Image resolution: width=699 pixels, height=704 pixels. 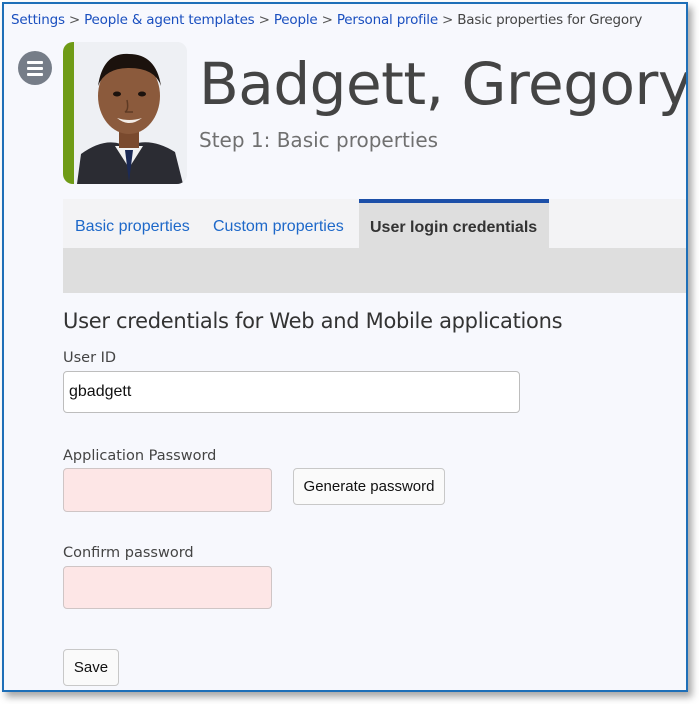 I want to click on application-password-label: Application Password, so click(x=140, y=456).